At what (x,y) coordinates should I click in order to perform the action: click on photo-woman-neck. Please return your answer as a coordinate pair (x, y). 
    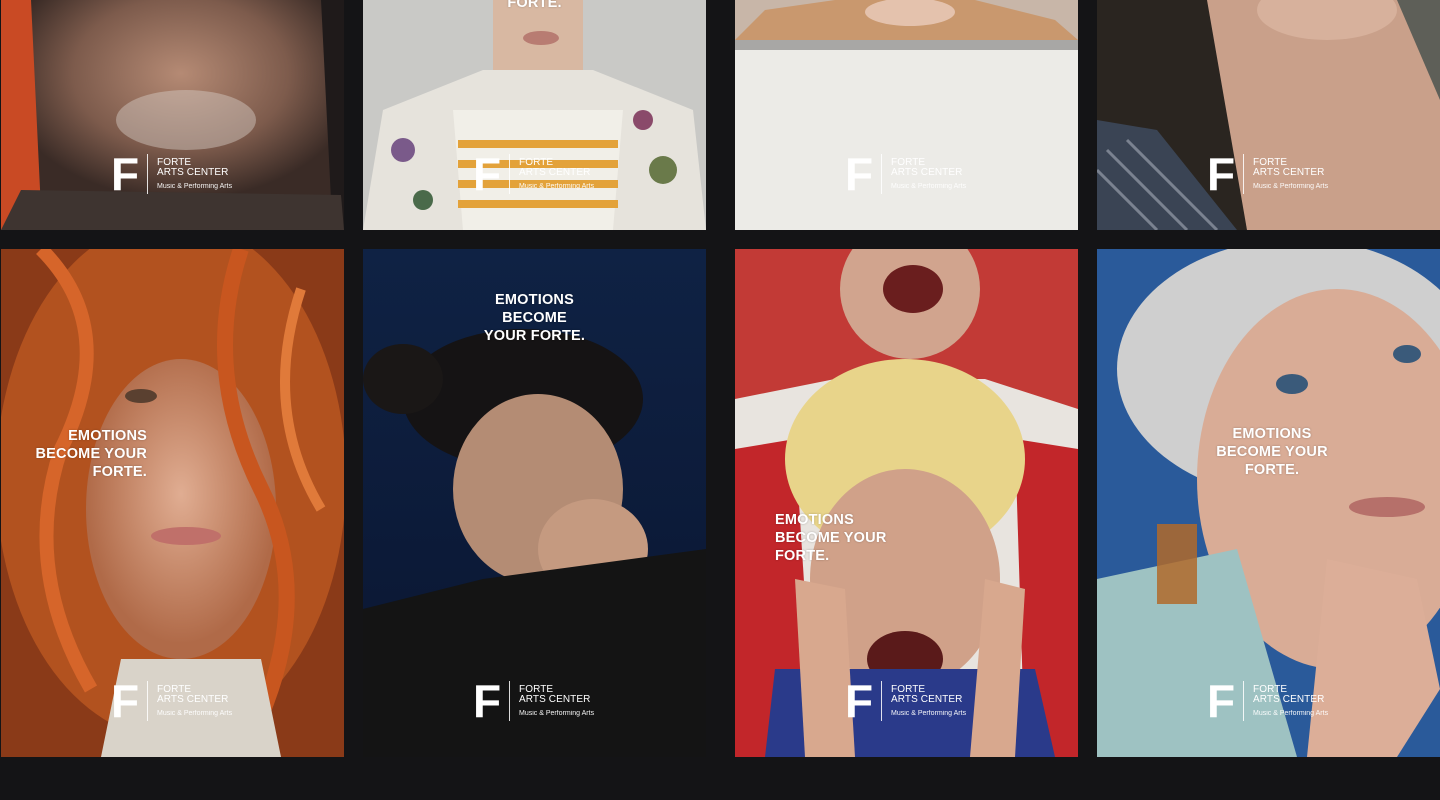
    Looking at the image, I should click on (1268, 115).